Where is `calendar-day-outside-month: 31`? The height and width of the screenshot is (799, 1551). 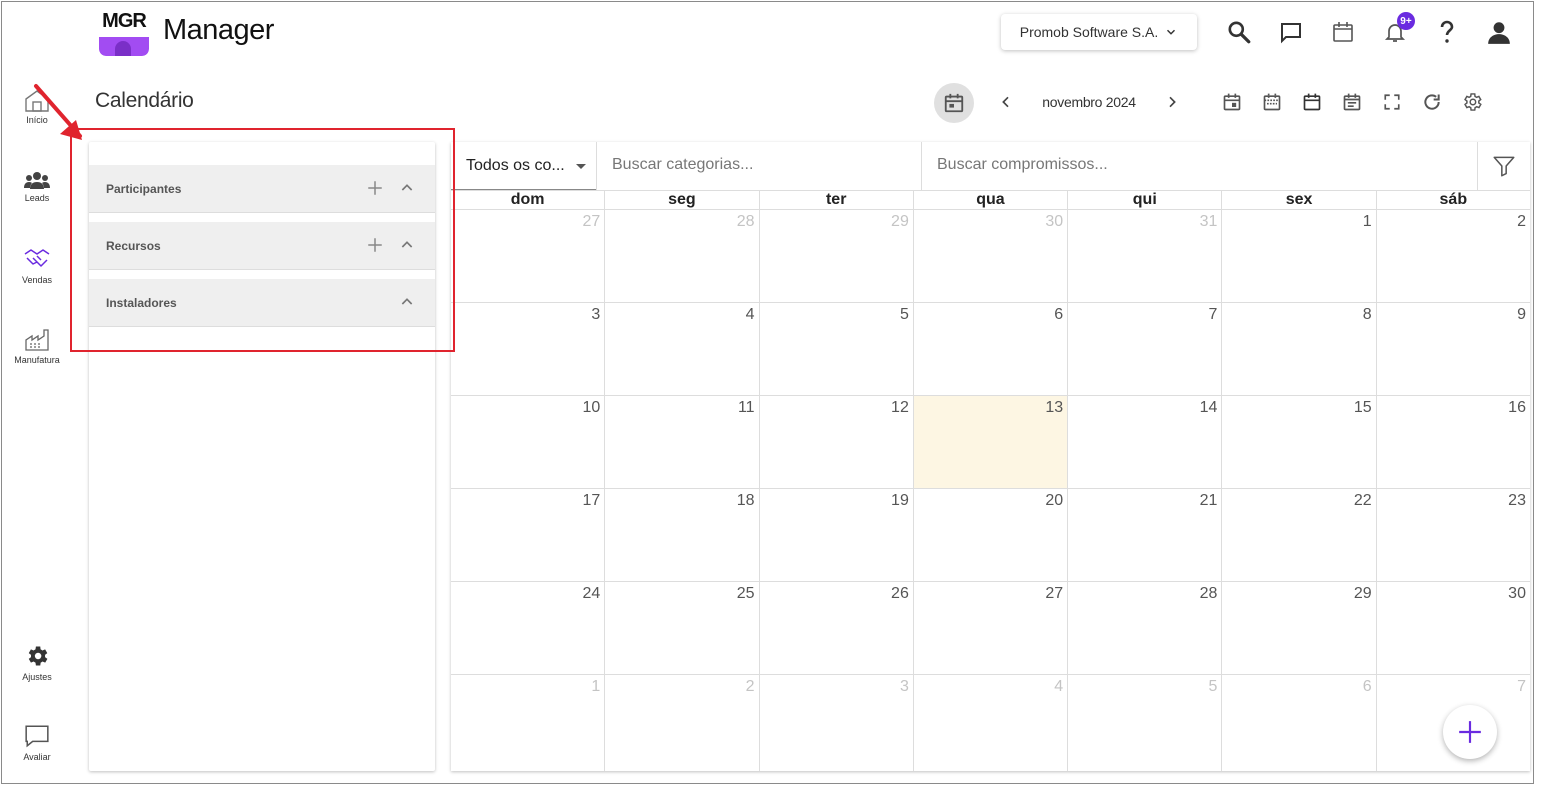 calendar-day-outside-month: 31 is located at coordinates (1145, 256).